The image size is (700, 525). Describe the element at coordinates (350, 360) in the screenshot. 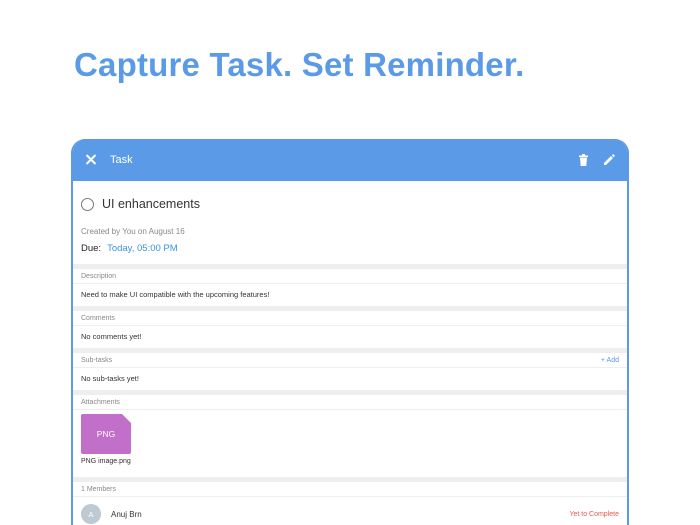

I see `subtasks-label: Sub-tasks + Add` at that location.